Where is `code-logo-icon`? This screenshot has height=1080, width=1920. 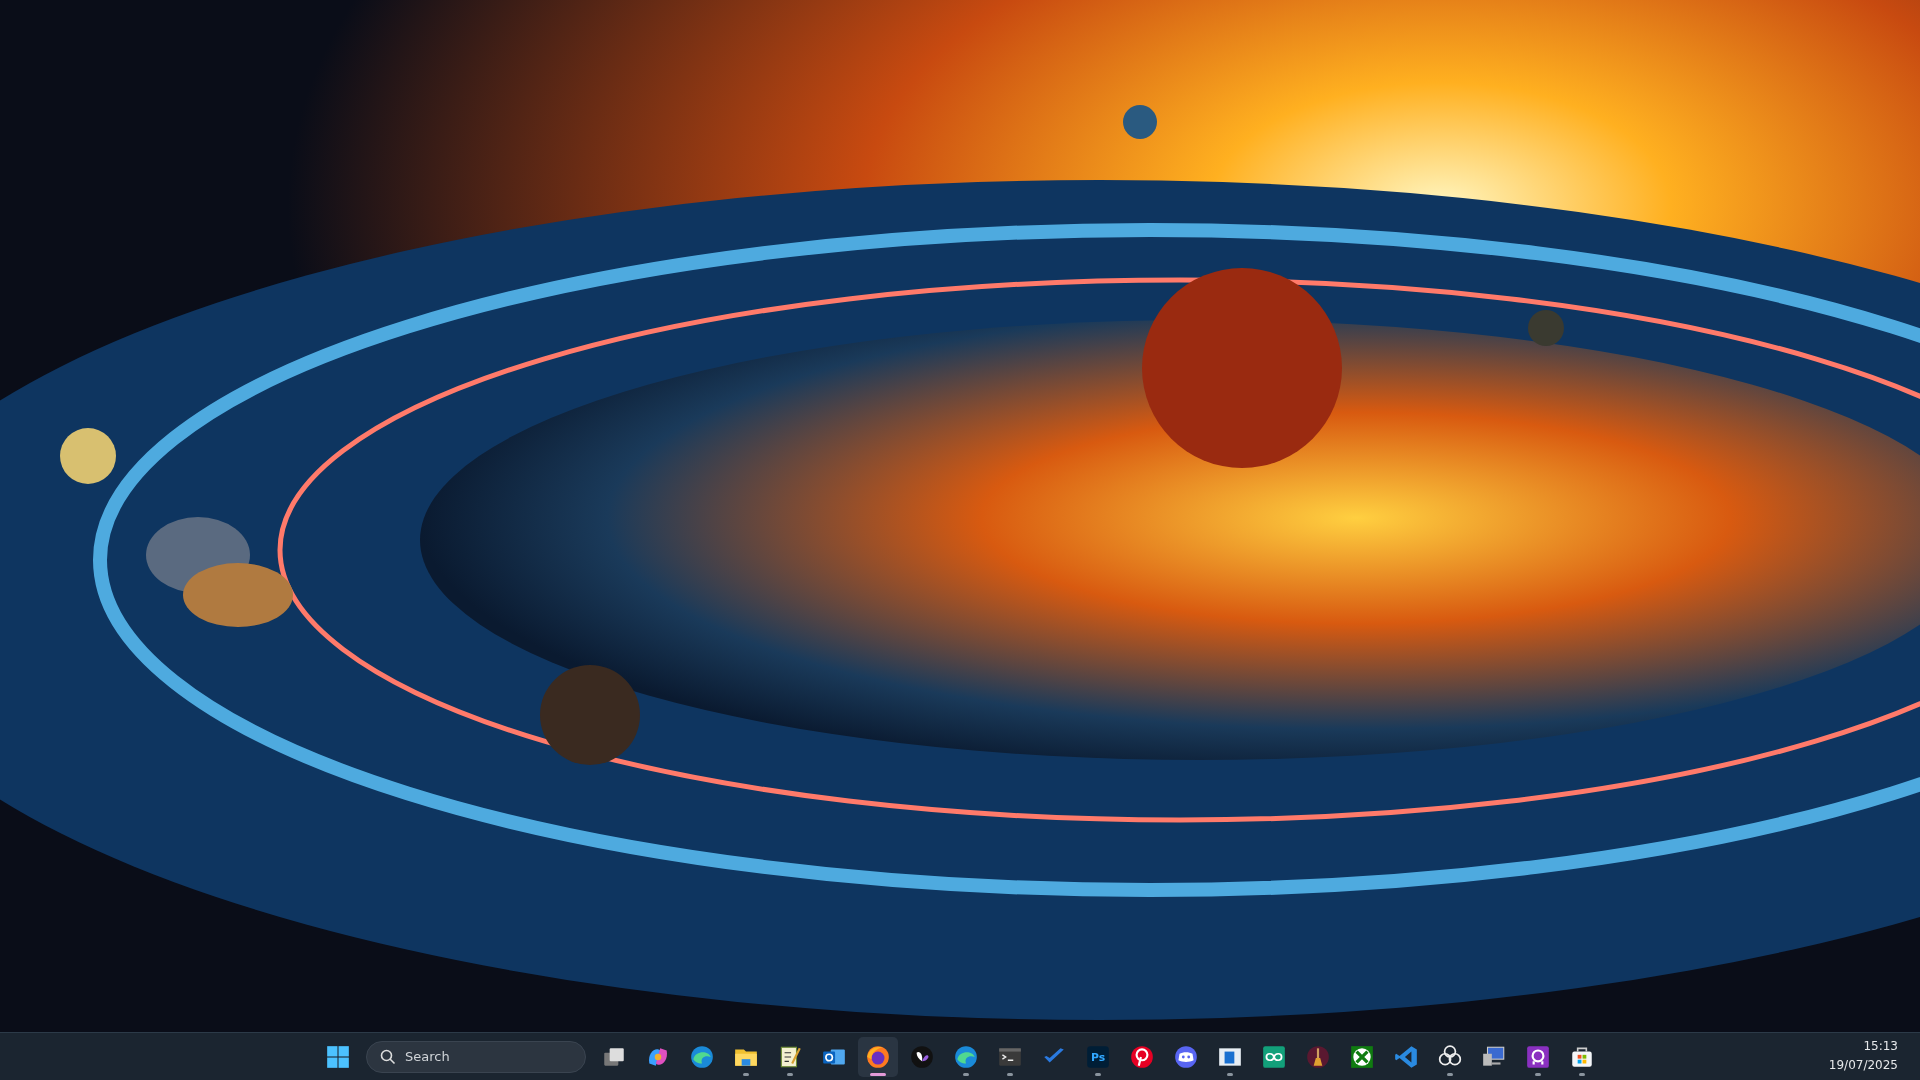 code-logo-icon is located at coordinates (1406, 1056).